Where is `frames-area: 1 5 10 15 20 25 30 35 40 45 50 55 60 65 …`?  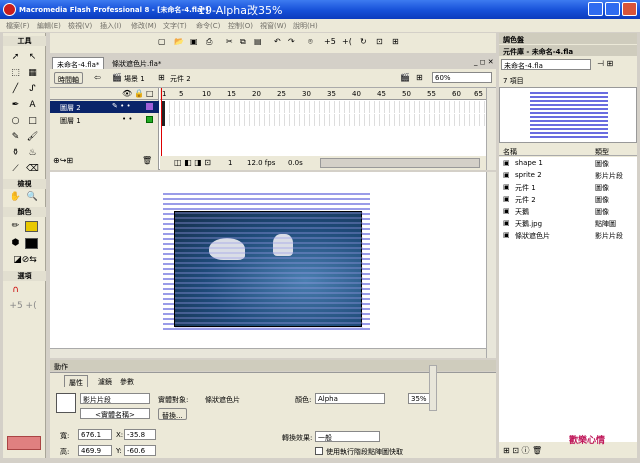 frames-area: 1 5 10 15 20 25 30 35 40 45 50 55 60 65 … is located at coordinates (323, 129).